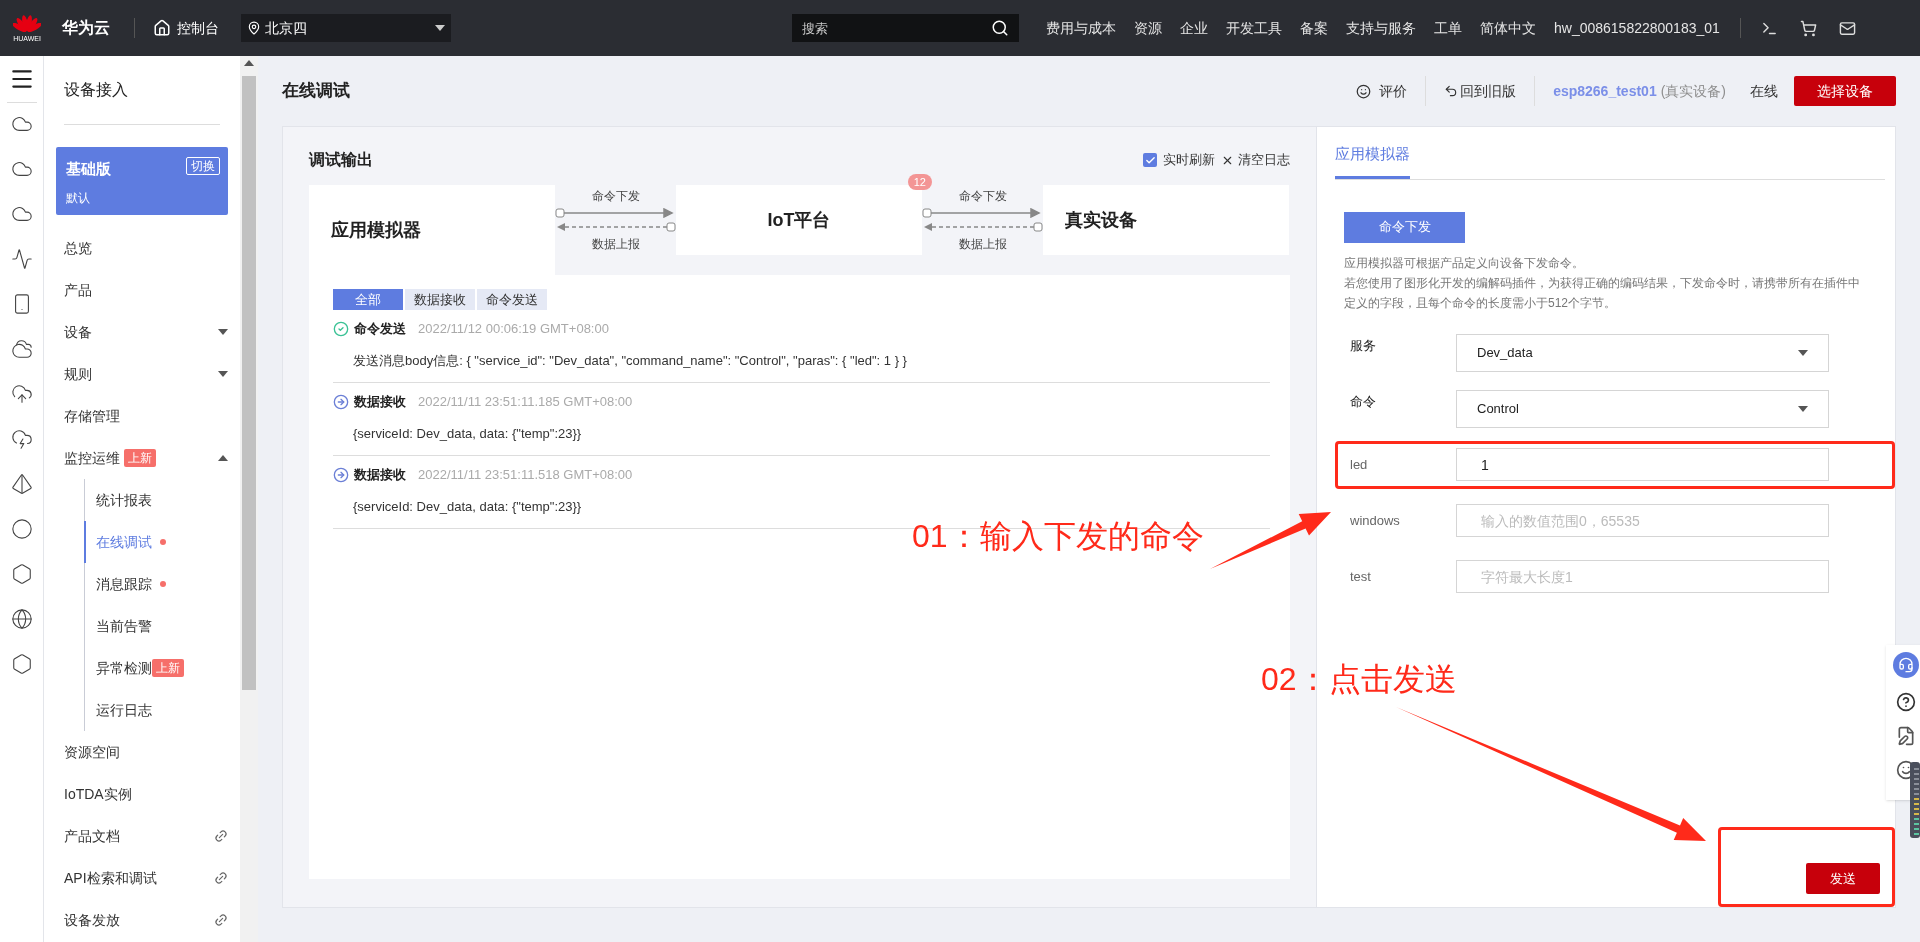 This screenshot has height=942, width=1920. Describe the element at coordinates (249, 383) in the screenshot. I see `scrollbar-thumb` at that location.